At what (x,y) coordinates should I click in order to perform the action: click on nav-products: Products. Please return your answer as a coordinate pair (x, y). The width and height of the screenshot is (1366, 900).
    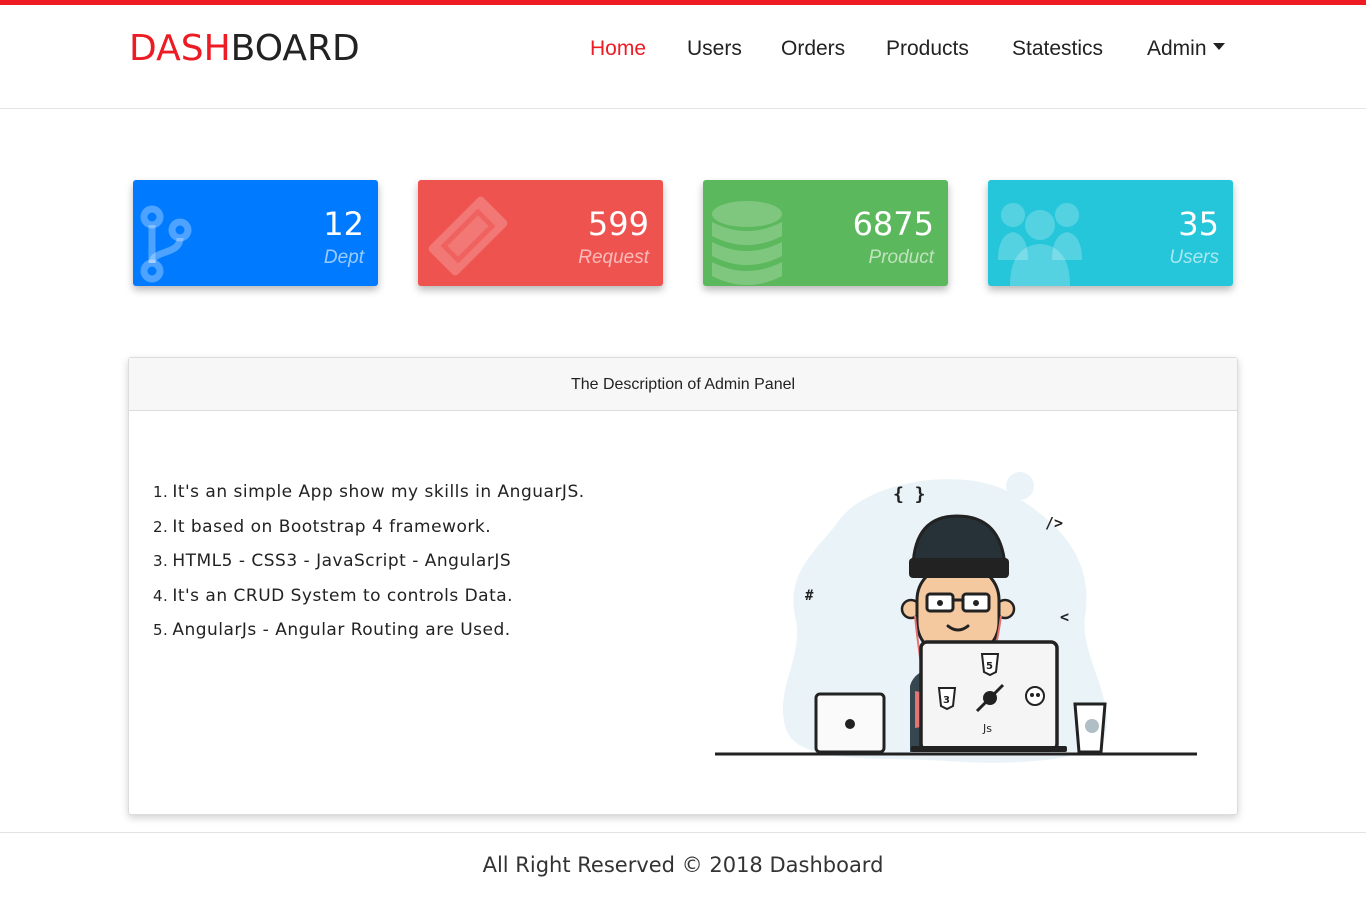
    Looking at the image, I should click on (927, 49).